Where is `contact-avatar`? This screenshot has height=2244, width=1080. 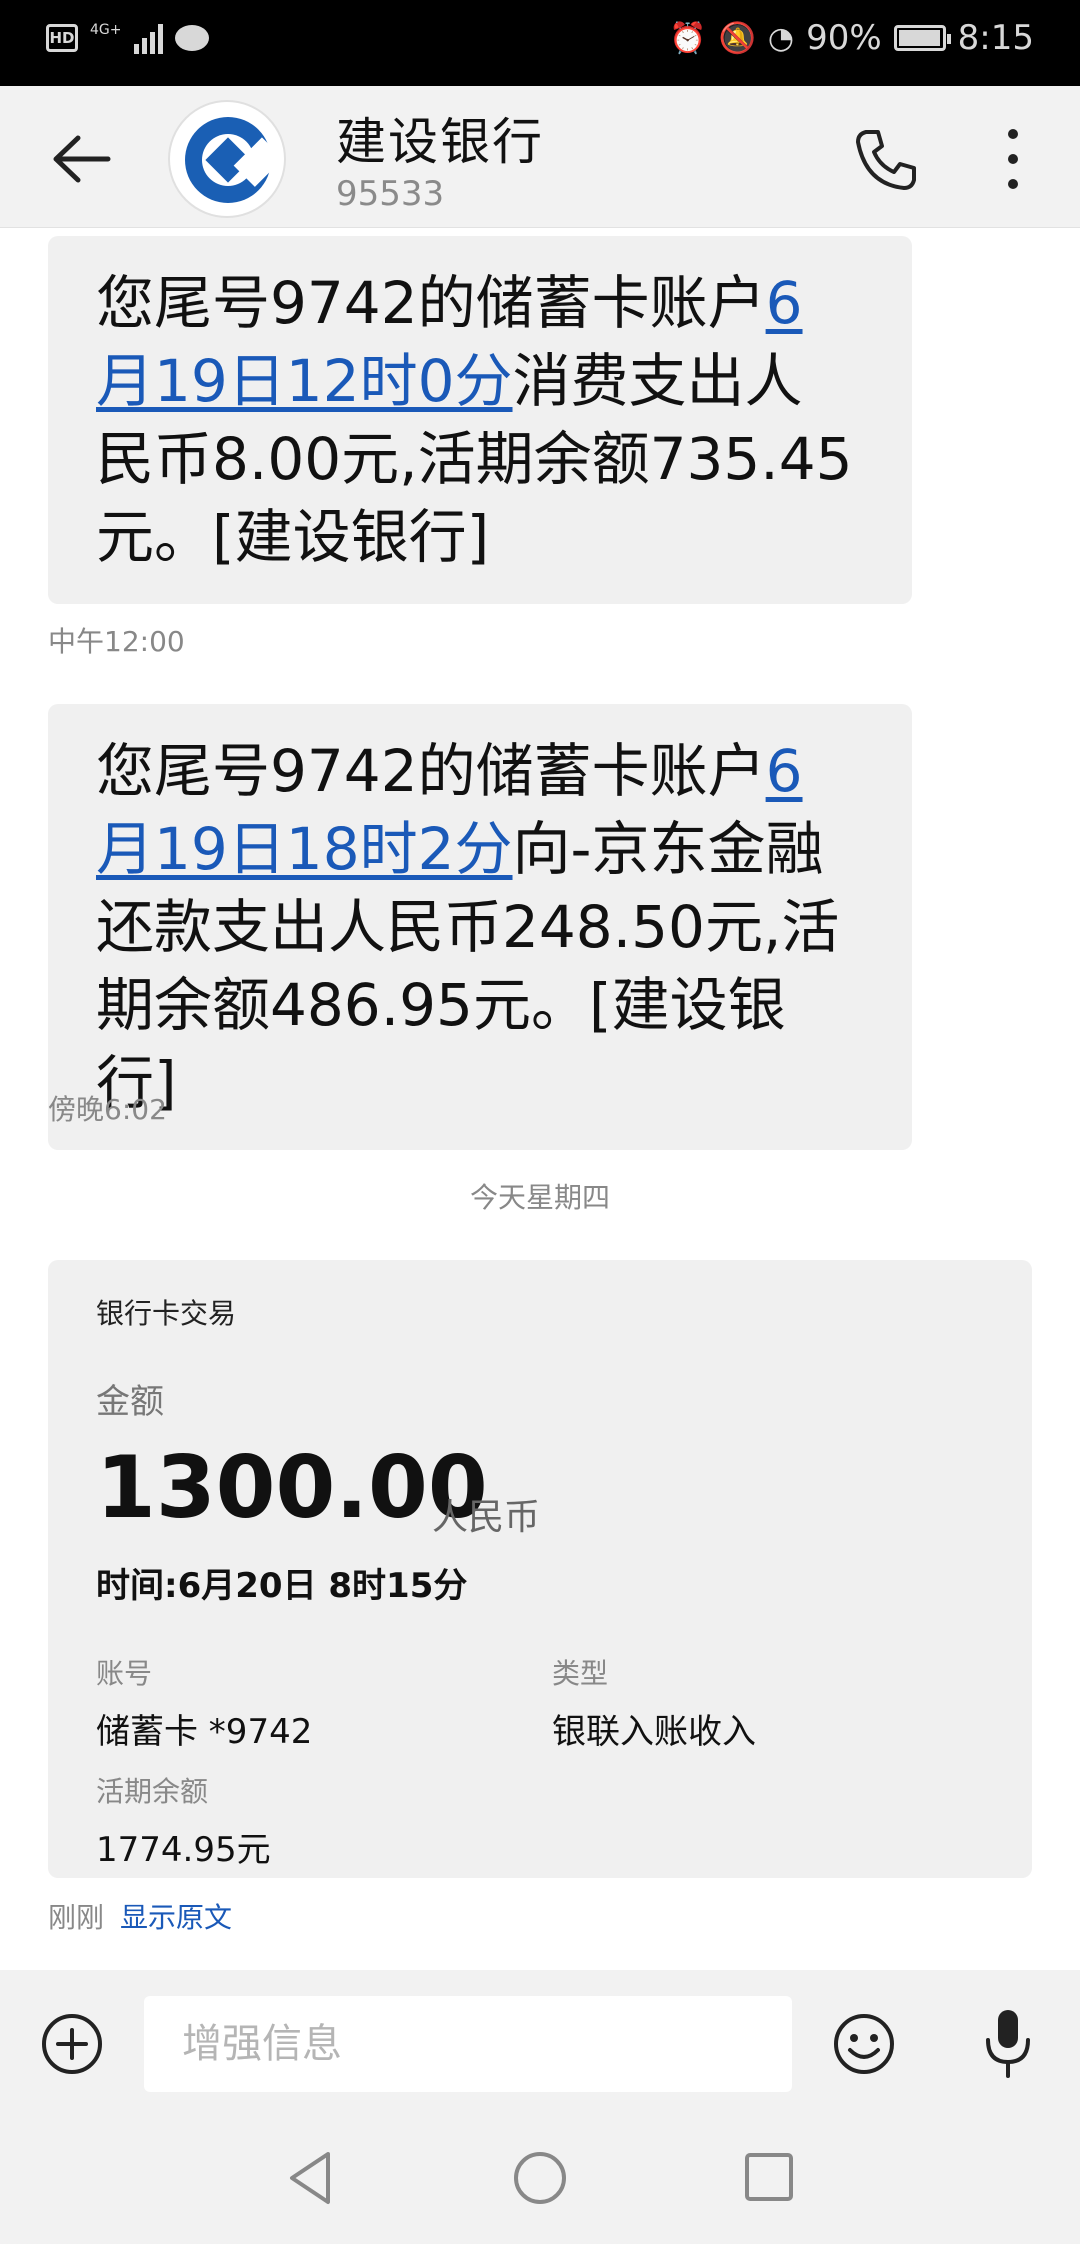
contact-avatar is located at coordinates (227, 159).